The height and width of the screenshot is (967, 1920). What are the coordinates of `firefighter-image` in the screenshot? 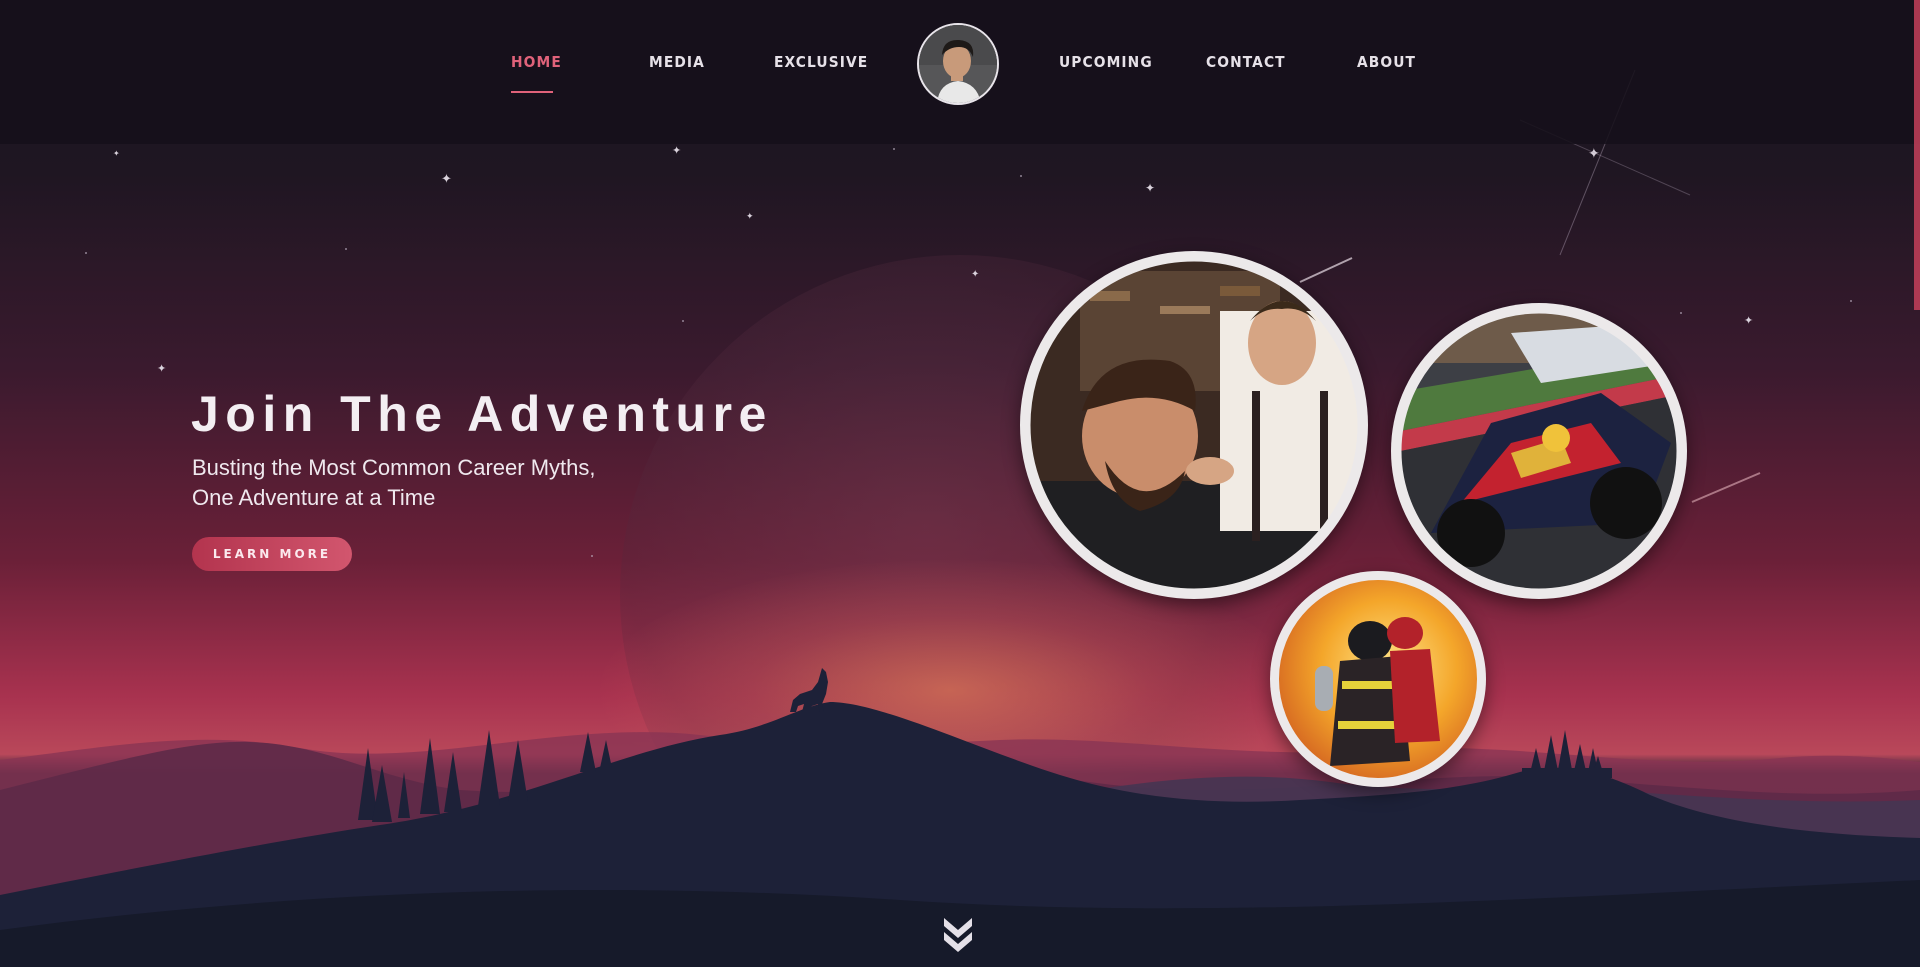 It's located at (1378, 679).